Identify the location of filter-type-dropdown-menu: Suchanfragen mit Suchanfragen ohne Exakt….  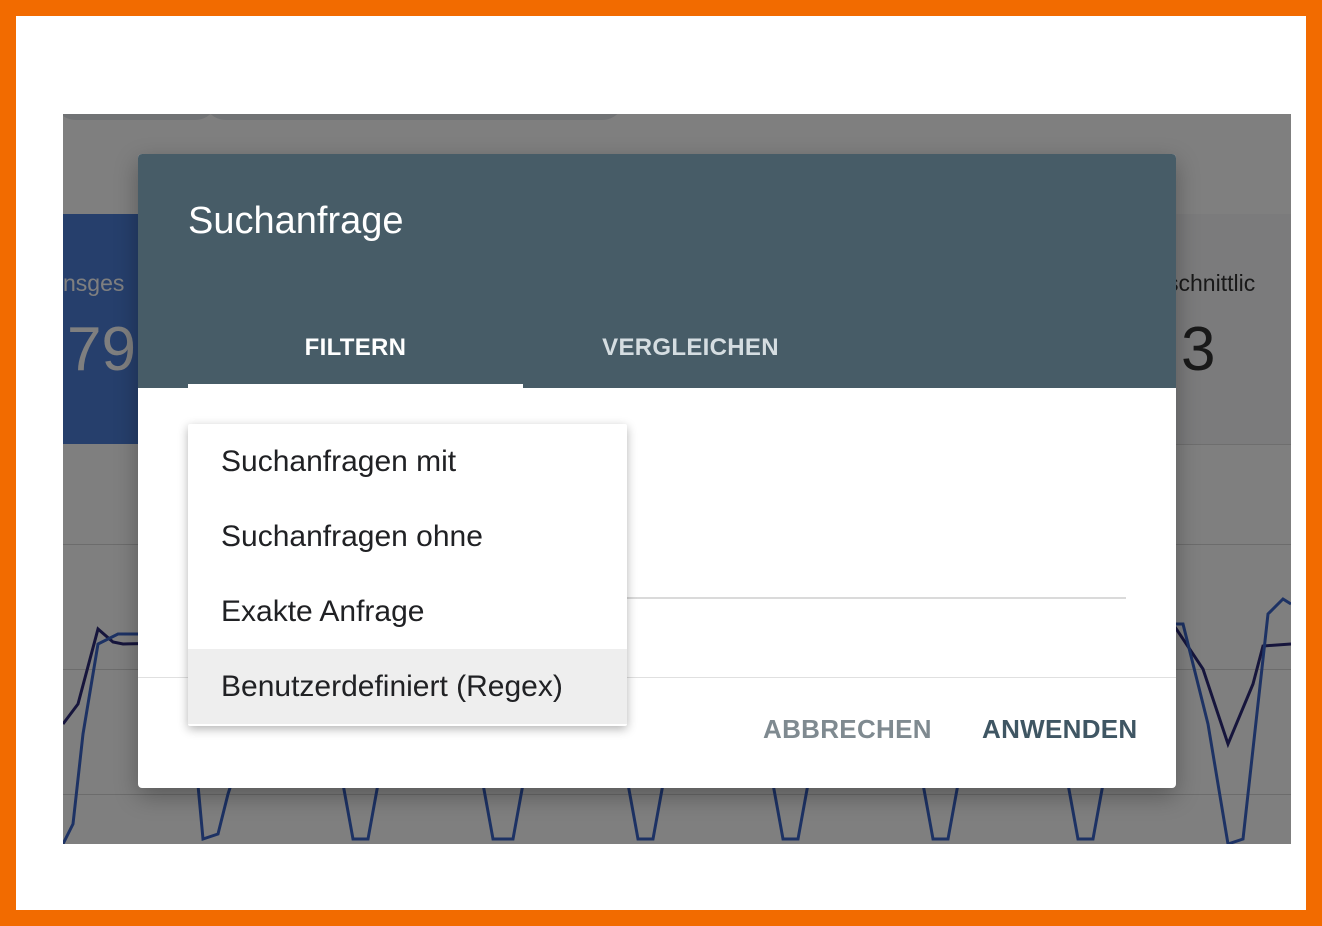
(407, 575).